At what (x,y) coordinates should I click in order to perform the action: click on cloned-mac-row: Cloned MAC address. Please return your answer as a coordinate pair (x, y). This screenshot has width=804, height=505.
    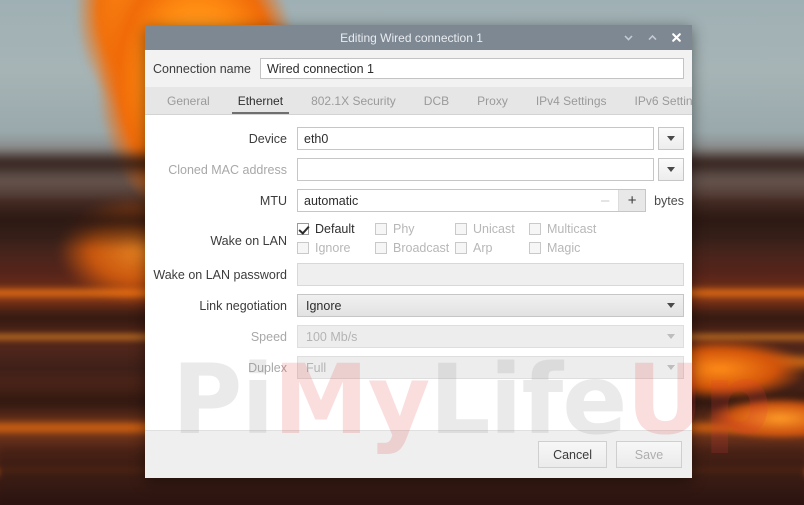
    Looking at the image, I should click on (414, 169).